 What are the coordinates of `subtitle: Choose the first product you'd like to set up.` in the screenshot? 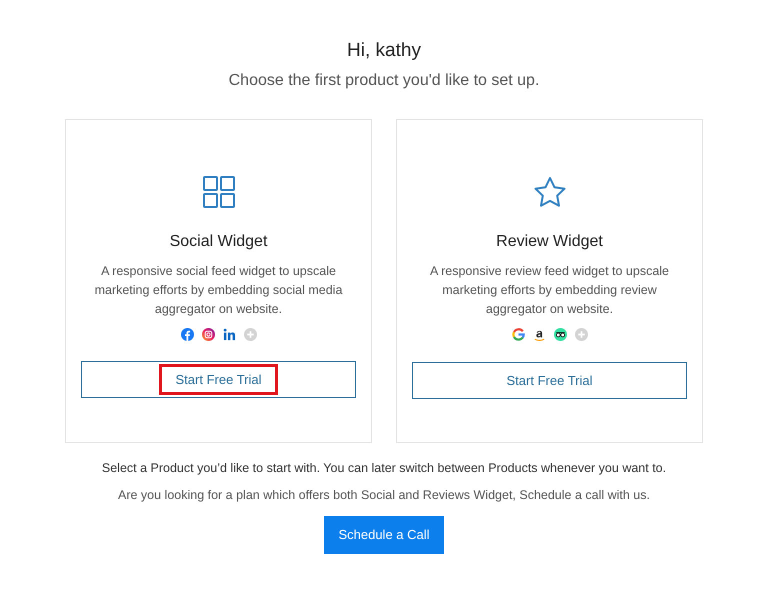 It's located at (384, 80).